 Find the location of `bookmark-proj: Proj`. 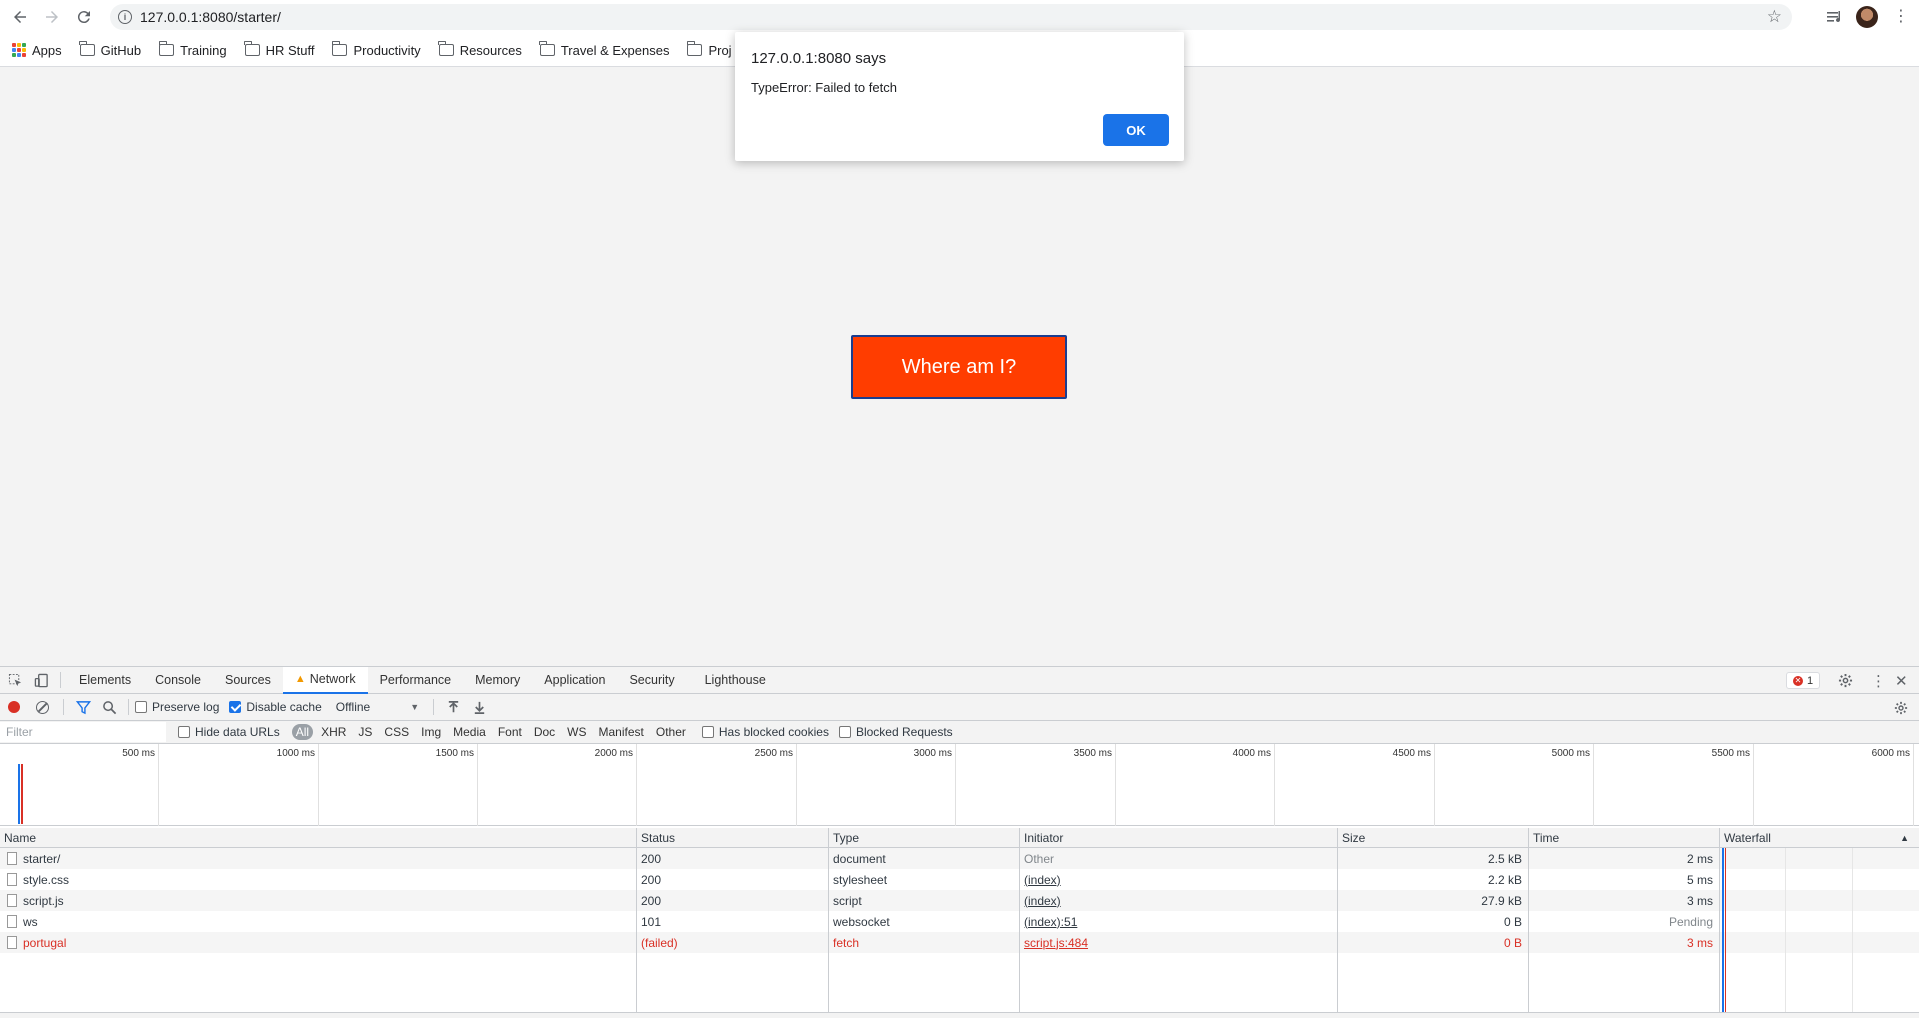

bookmark-proj: Proj is located at coordinates (709, 49).